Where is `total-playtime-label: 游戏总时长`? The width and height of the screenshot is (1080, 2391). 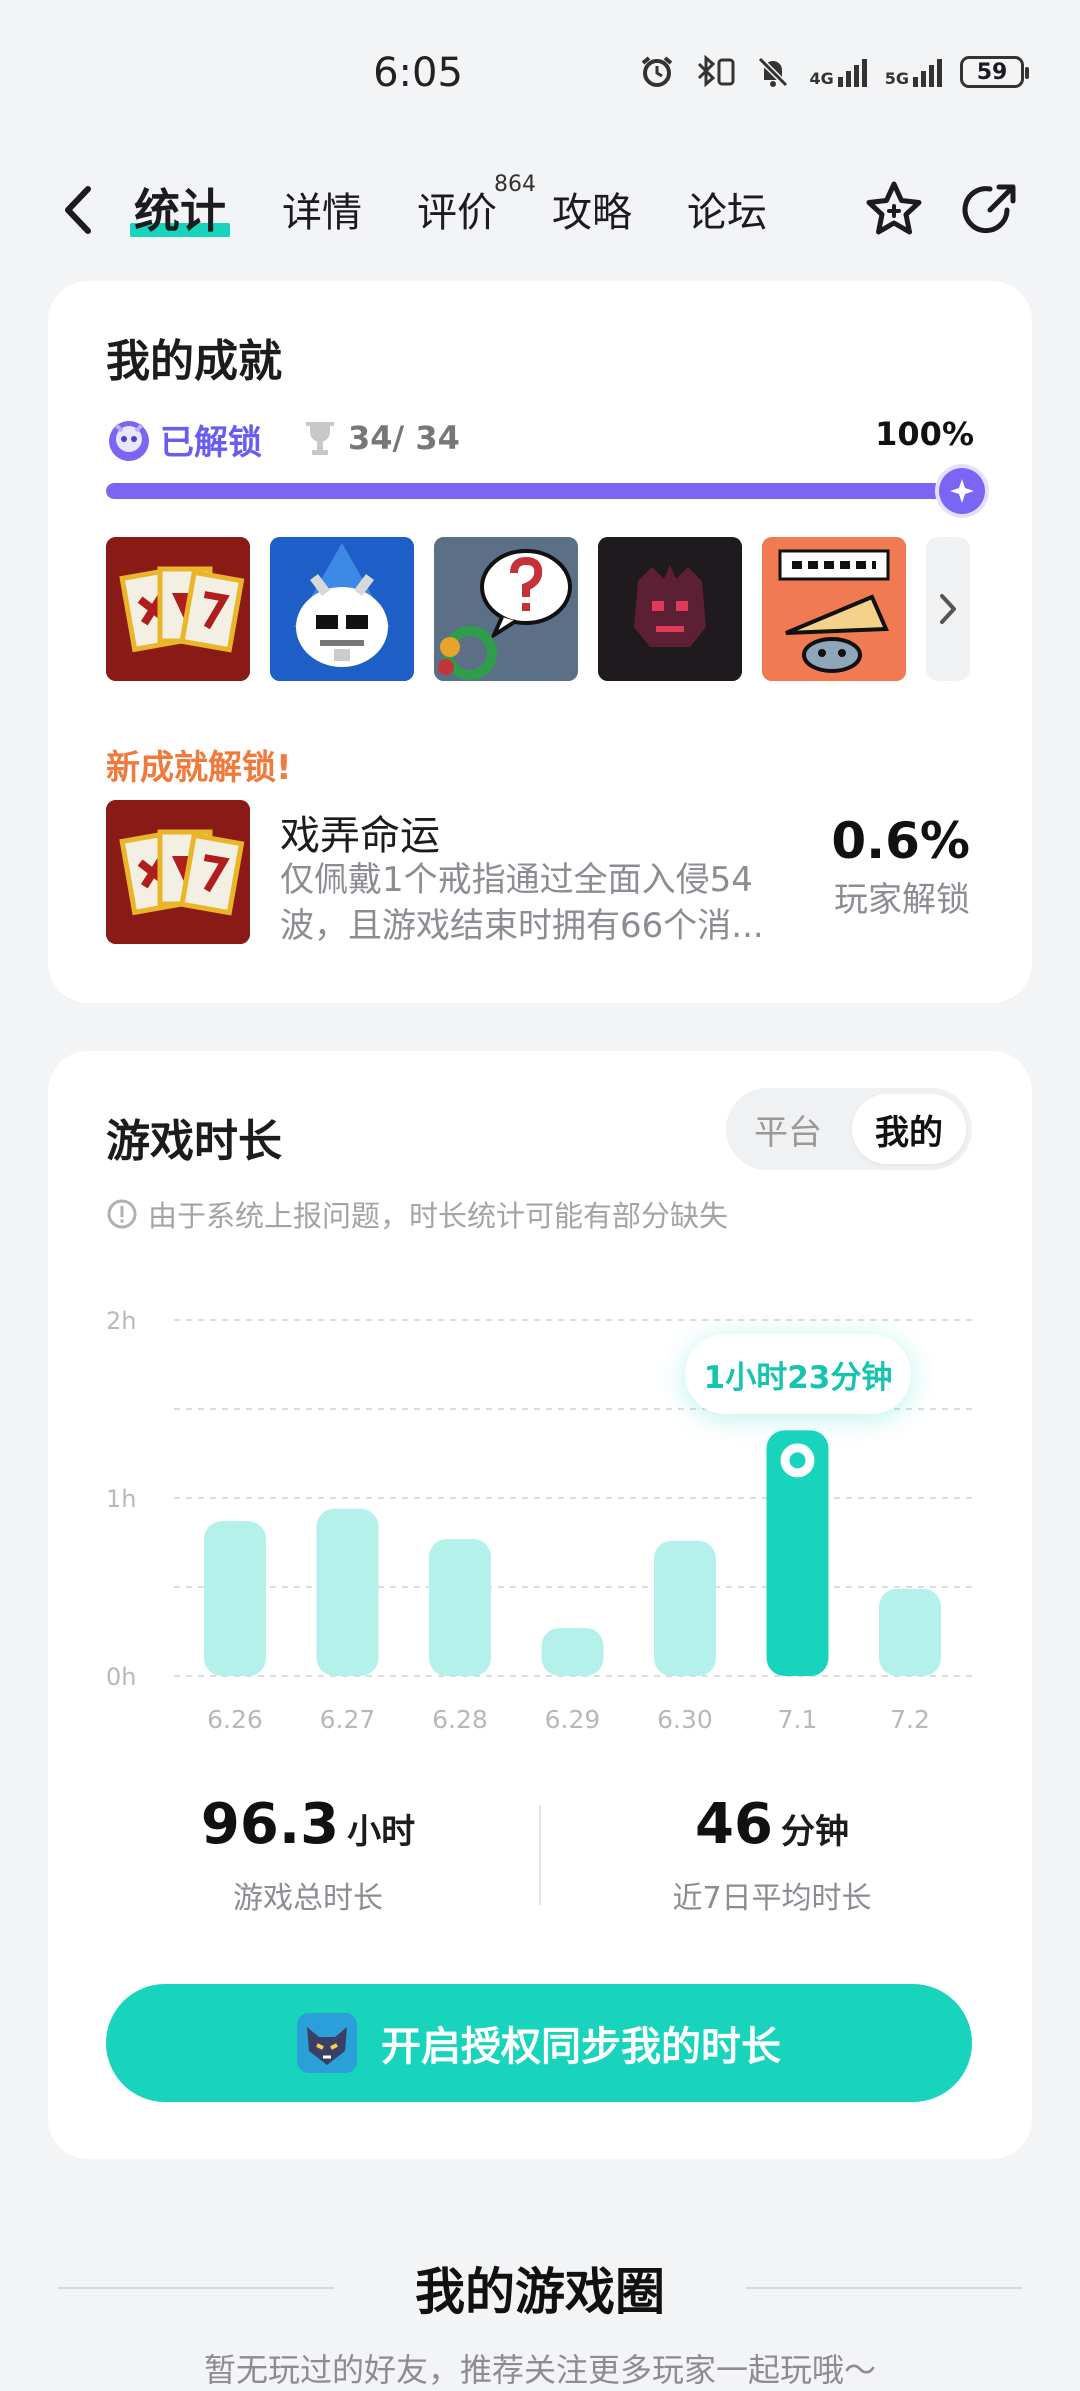
total-playtime-label: 游戏总时长 is located at coordinates (308, 1898).